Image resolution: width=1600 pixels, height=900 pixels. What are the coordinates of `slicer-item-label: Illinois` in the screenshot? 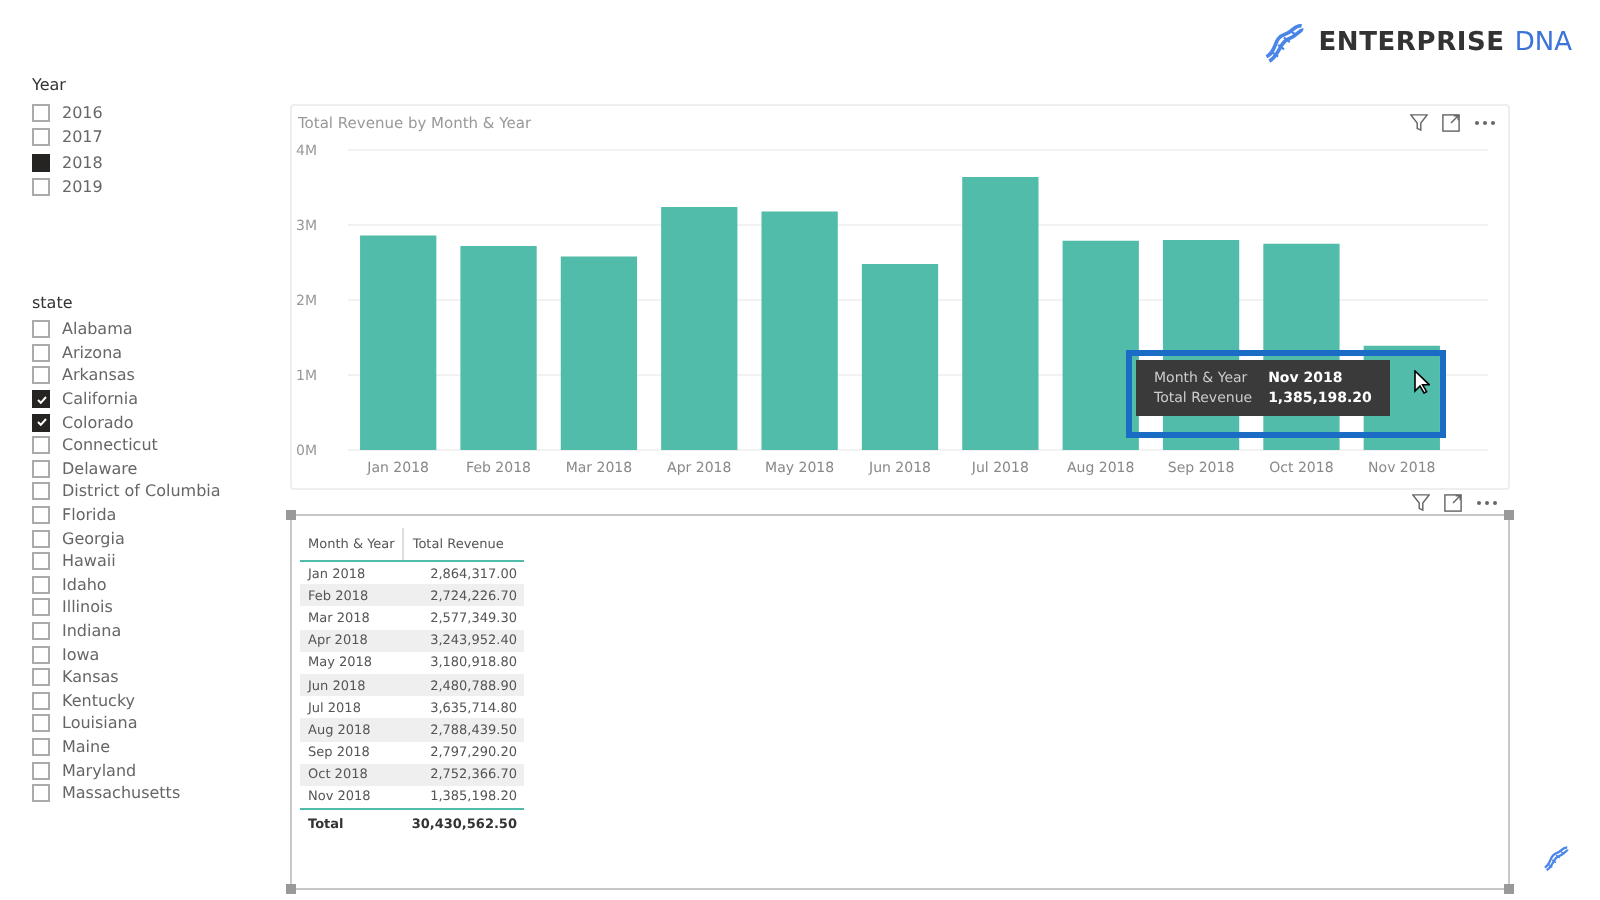 It's located at (87, 607).